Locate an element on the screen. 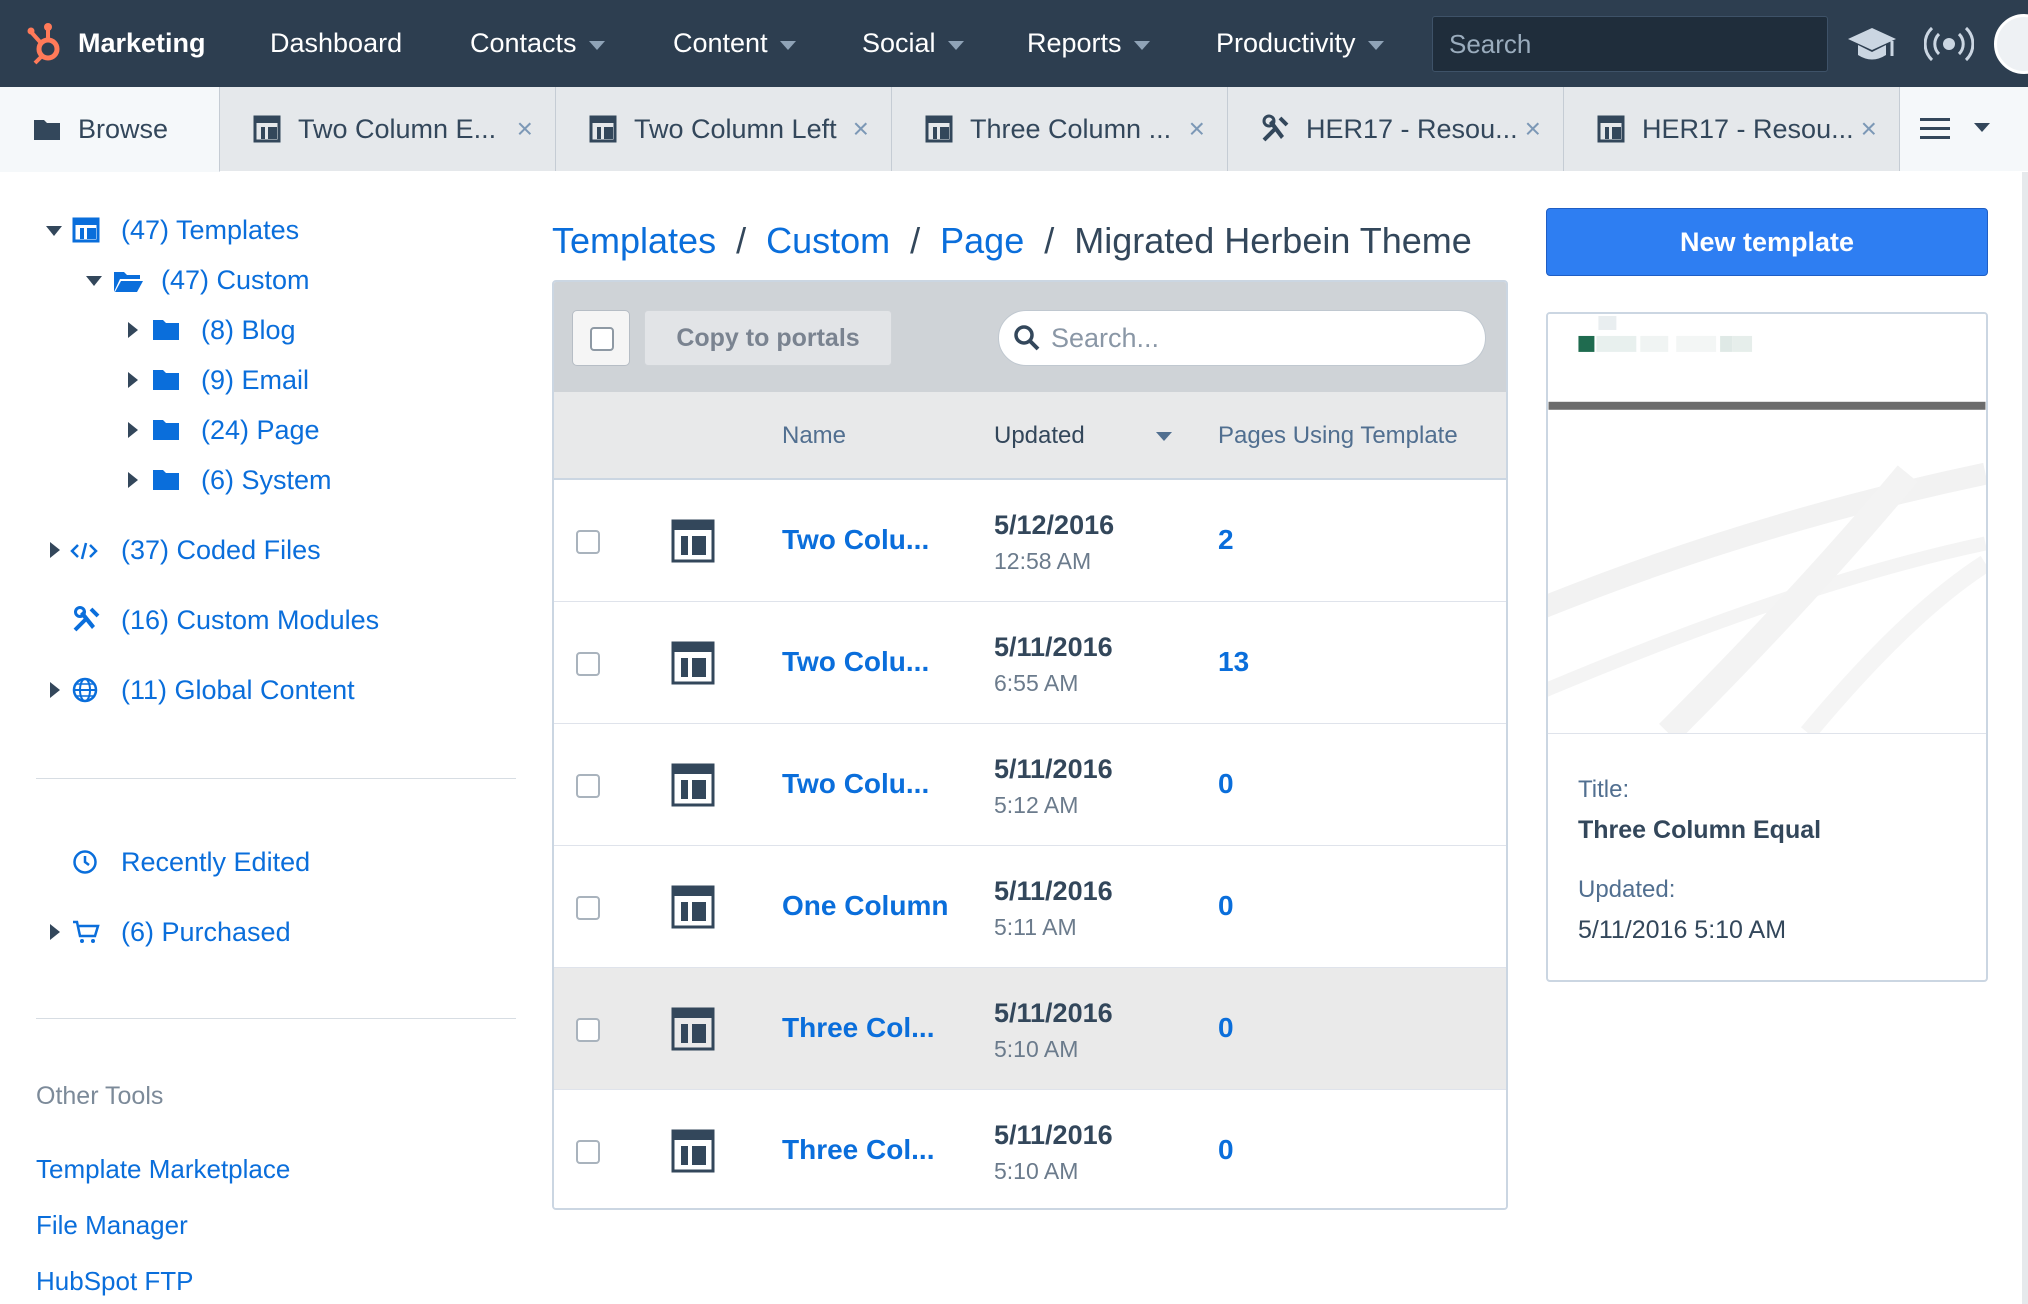 This screenshot has height=1304, width=2028. sidebar-purchased: (6) Purchased is located at coordinates (270, 932).